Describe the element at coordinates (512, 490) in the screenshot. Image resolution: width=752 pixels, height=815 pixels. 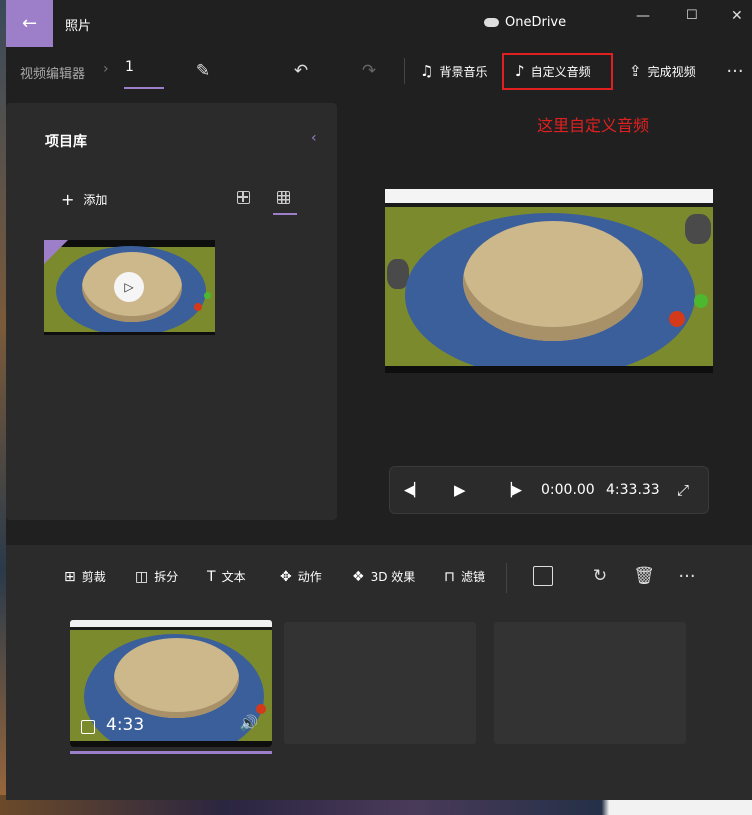
I see `next-frame-icon: ▕▶` at that location.